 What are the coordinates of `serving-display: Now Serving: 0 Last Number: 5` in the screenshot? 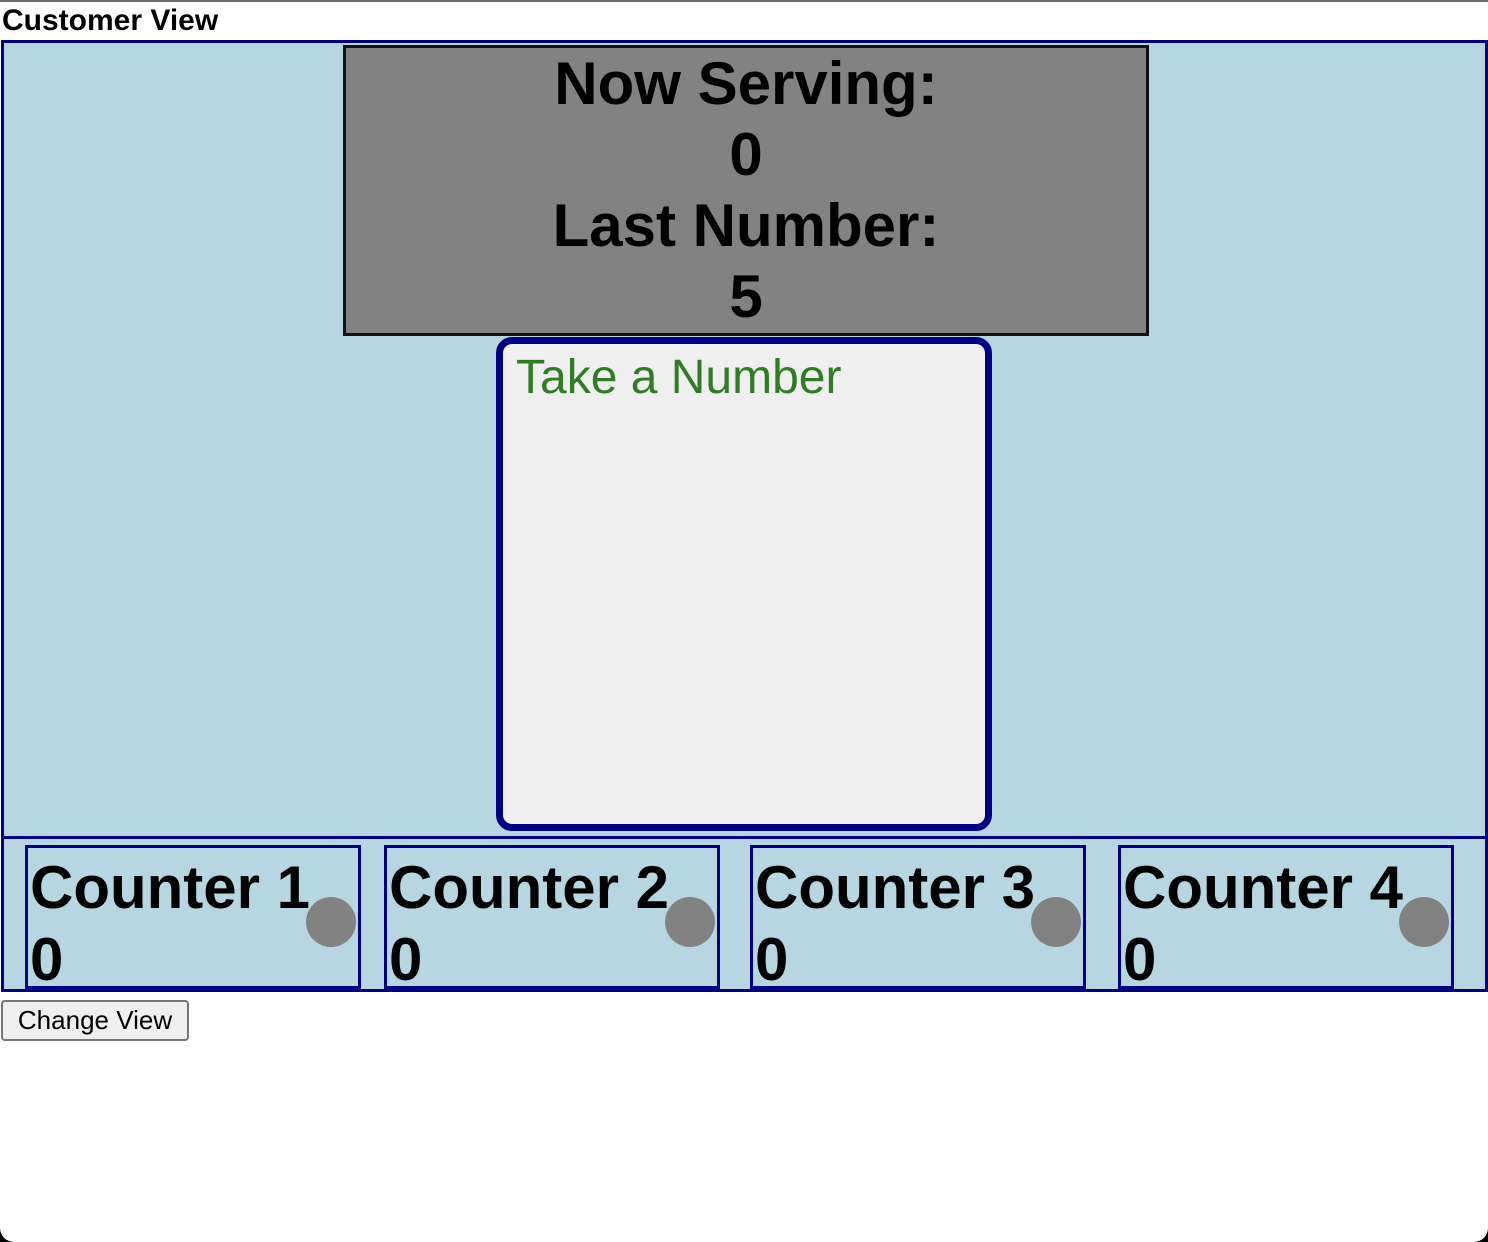 It's located at (746, 190).